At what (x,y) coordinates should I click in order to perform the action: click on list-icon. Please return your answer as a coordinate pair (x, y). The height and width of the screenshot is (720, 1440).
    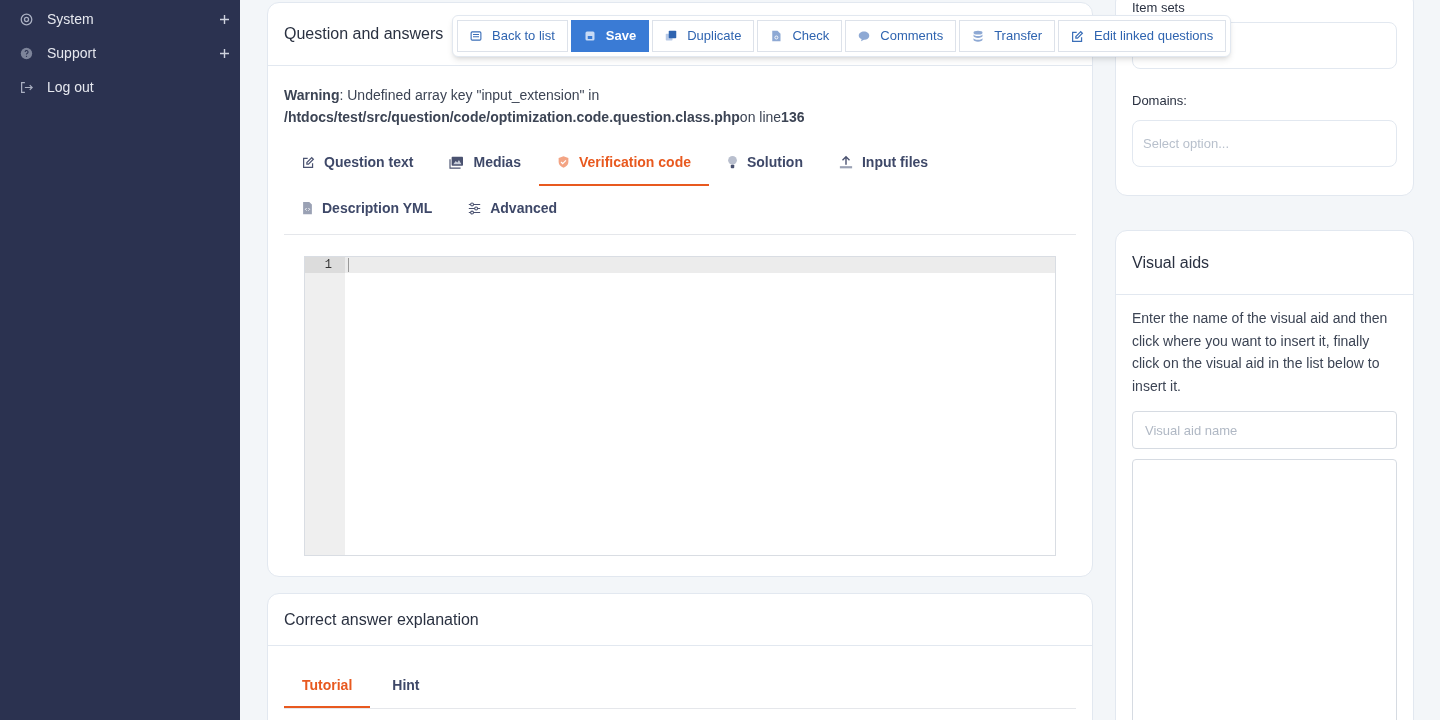
    Looking at the image, I should click on (476, 36).